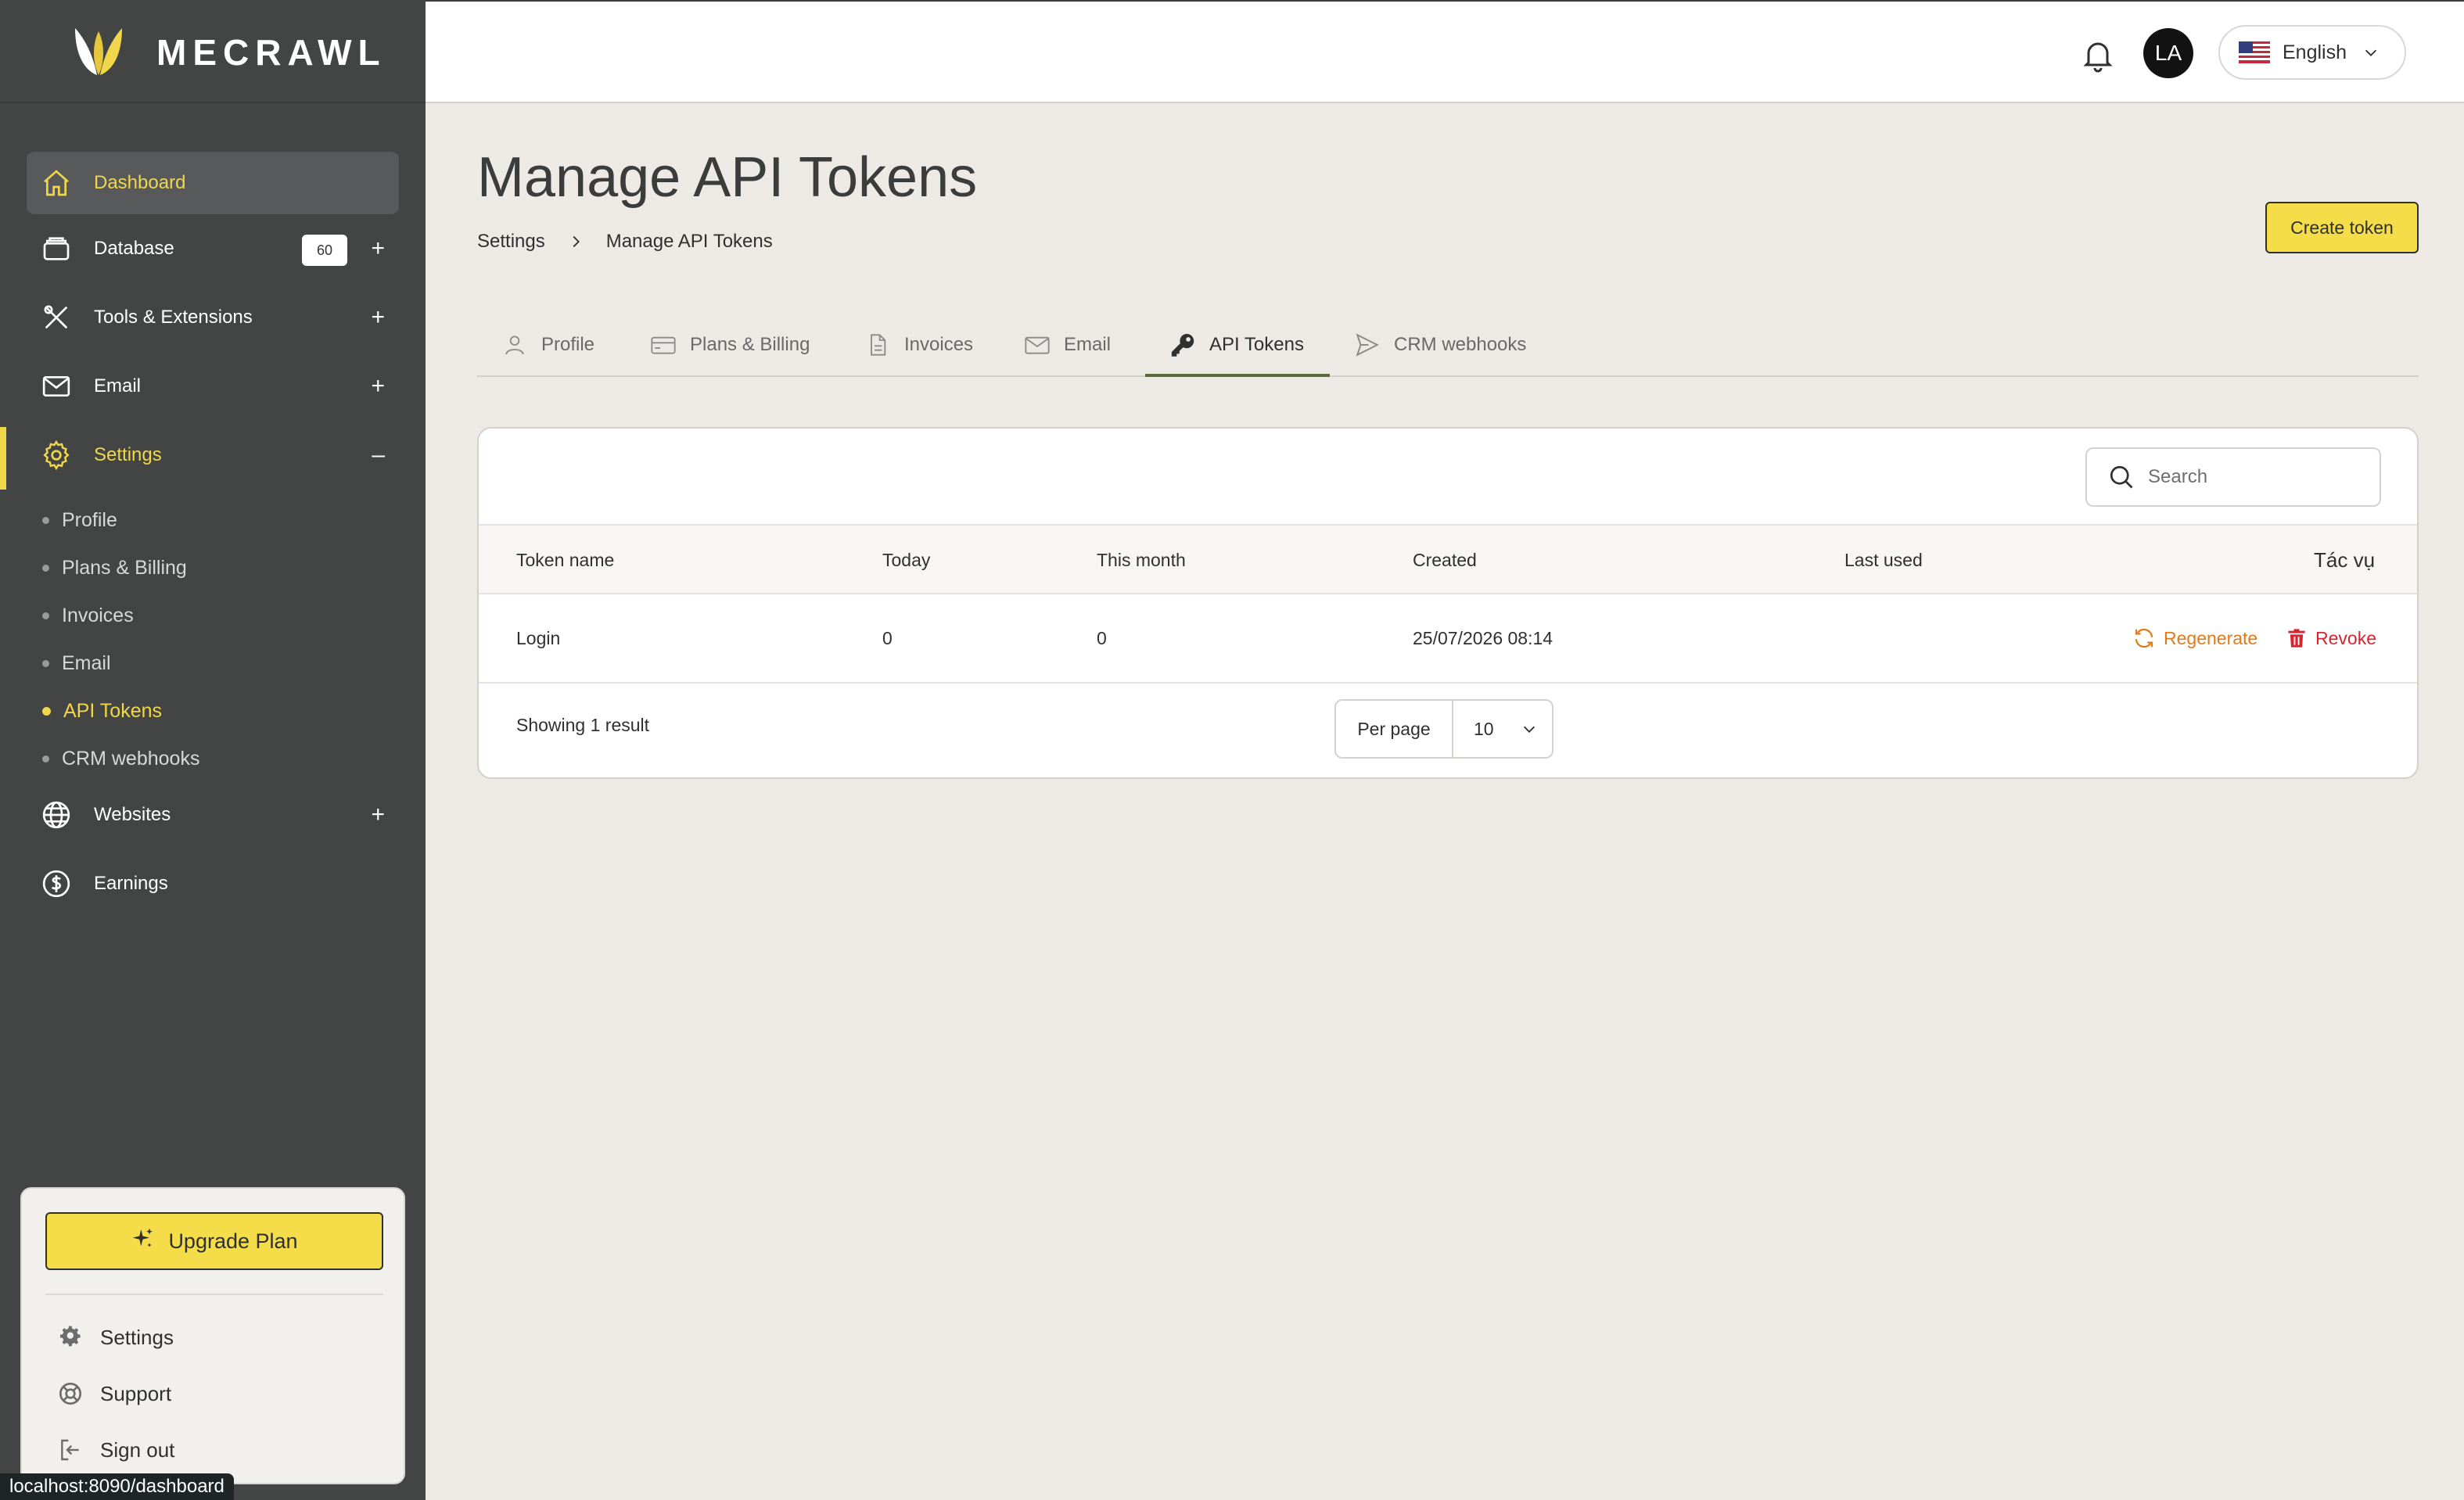 This screenshot has width=2464, height=1500. Describe the element at coordinates (1483, 637) in the screenshot. I see `created-cell: 25/07/2026 08:14` at that location.